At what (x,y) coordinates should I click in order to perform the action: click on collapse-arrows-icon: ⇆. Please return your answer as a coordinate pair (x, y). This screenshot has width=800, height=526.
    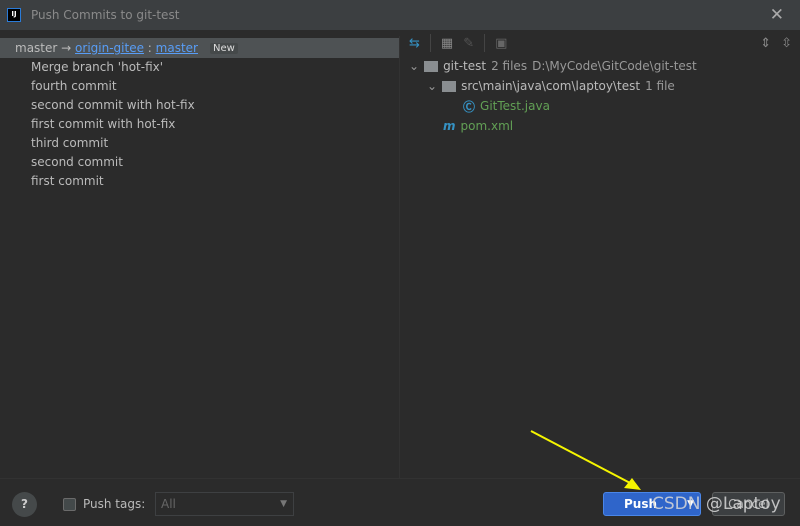
    Looking at the image, I should click on (414, 43).